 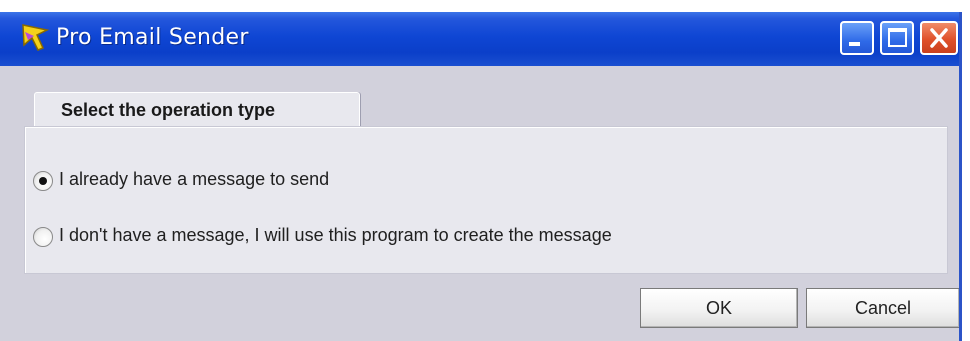 I want to click on minimize-button, so click(x=857, y=38).